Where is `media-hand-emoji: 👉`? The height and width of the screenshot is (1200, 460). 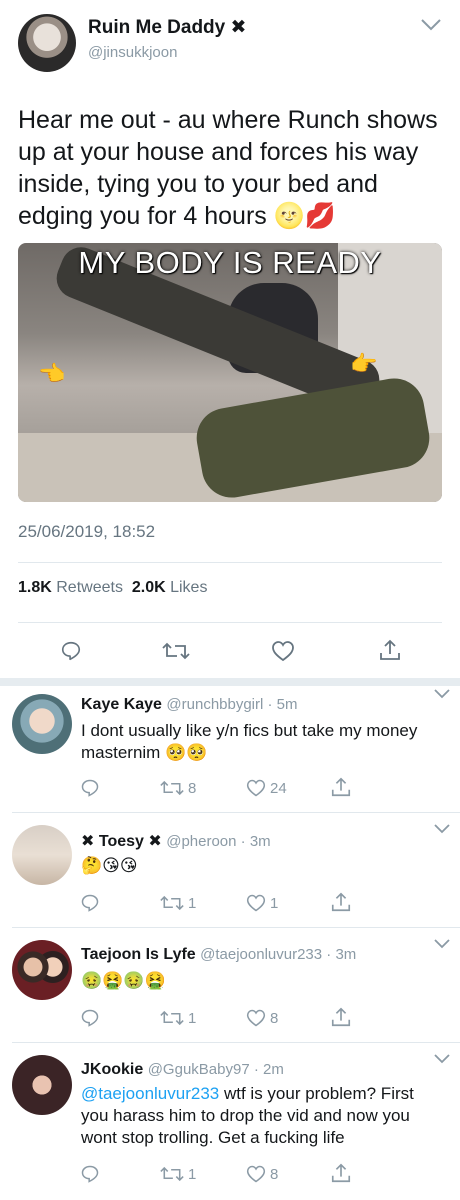
media-hand-emoji: 👉 is located at coordinates (364, 363).